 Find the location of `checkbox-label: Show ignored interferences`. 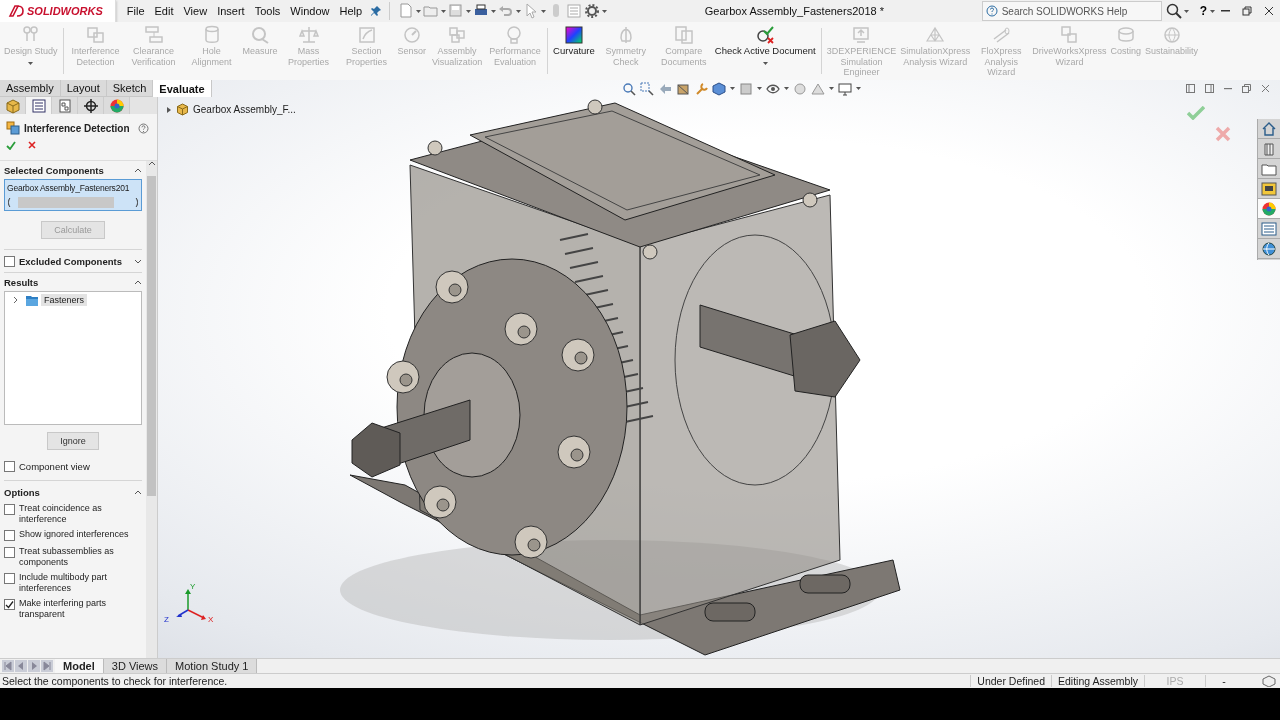

checkbox-label: Show ignored interferences is located at coordinates (74, 534).